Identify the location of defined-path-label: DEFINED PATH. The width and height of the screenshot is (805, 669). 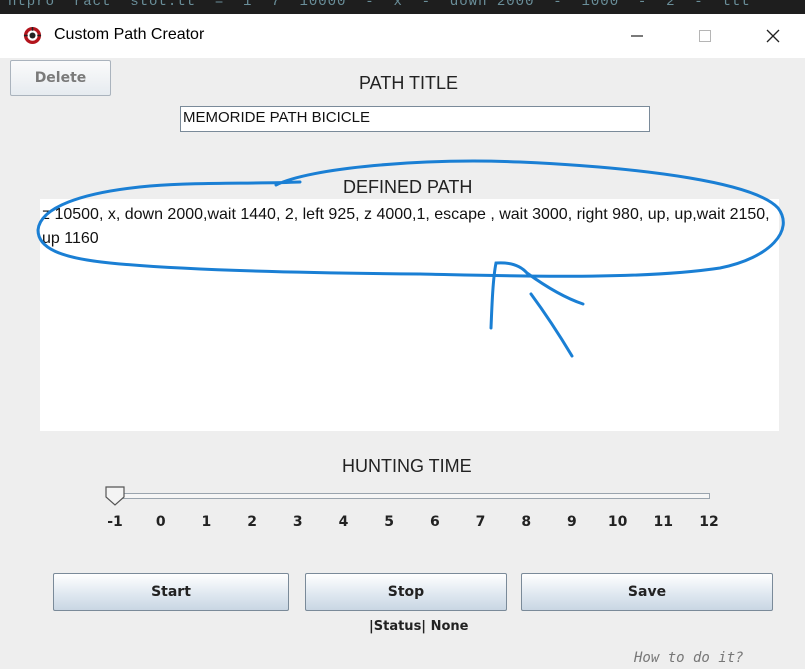
(408, 187).